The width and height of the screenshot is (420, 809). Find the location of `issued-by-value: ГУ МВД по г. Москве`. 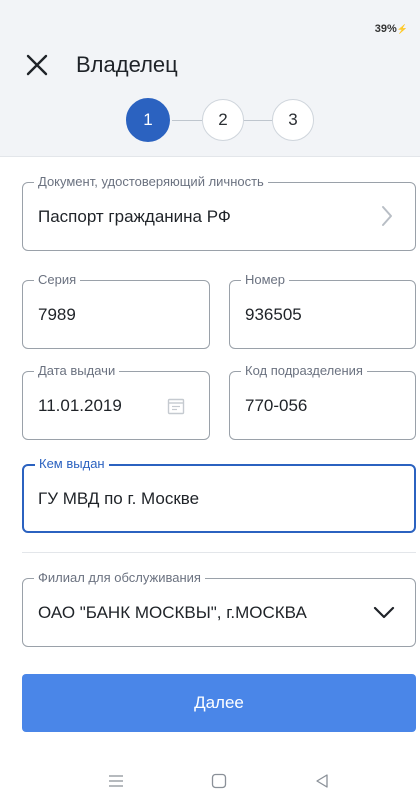

issued-by-value: ГУ МВД по г. Москве is located at coordinates (119, 498).